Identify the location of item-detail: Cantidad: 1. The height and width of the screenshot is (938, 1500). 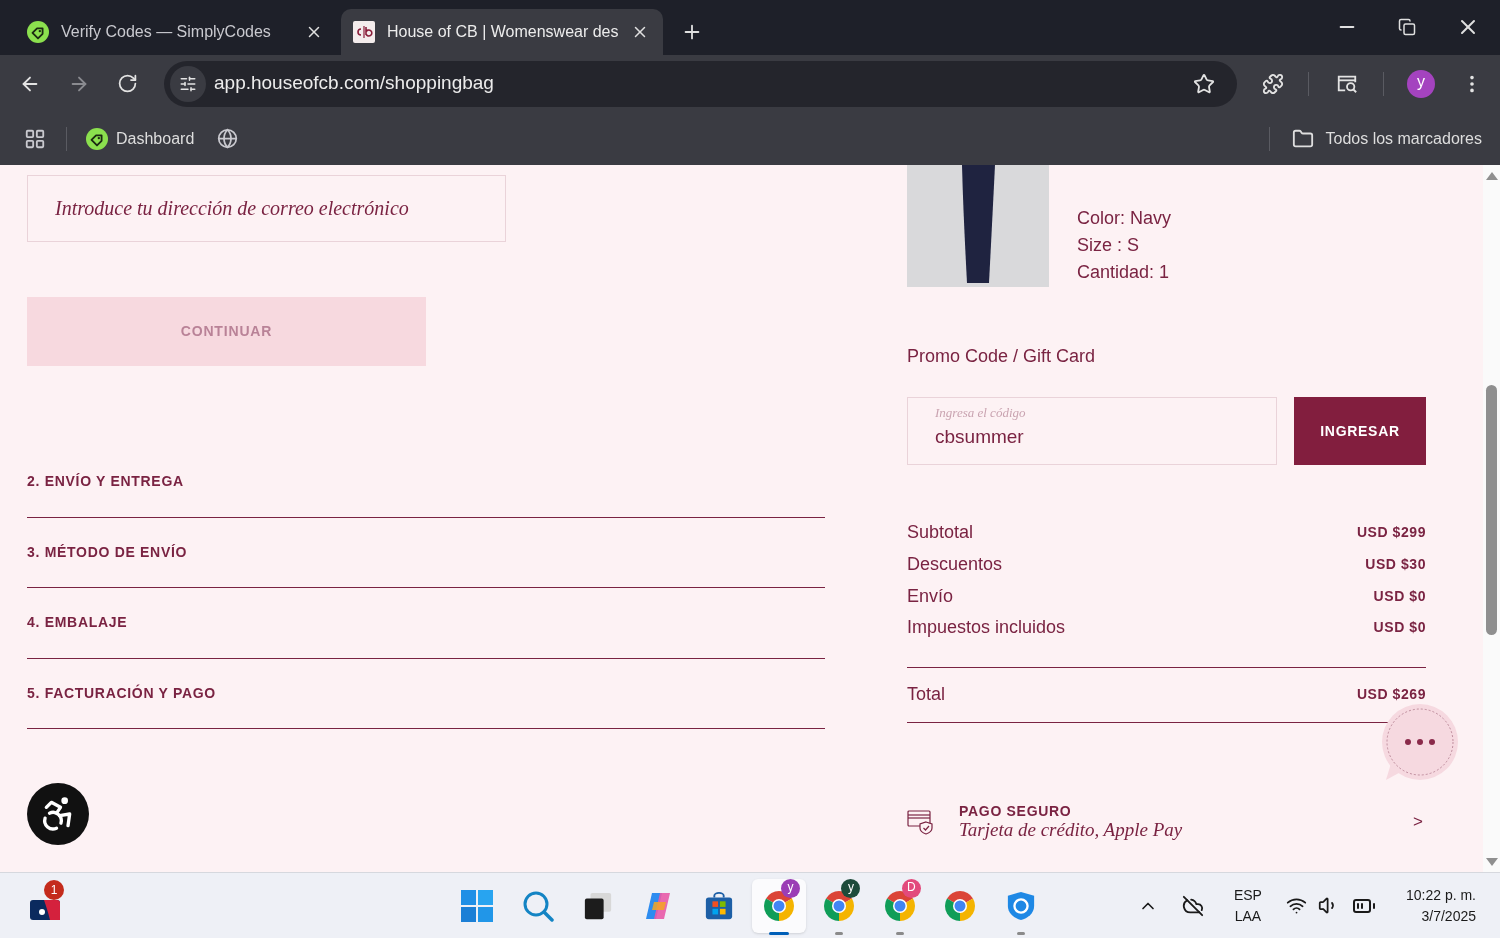
(1124, 272).